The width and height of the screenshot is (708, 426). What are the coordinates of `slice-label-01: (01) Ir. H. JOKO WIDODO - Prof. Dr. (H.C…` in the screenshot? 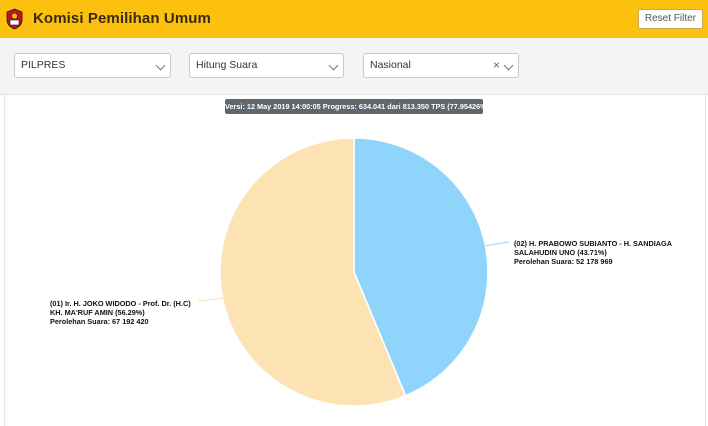 It's located at (120, 312).